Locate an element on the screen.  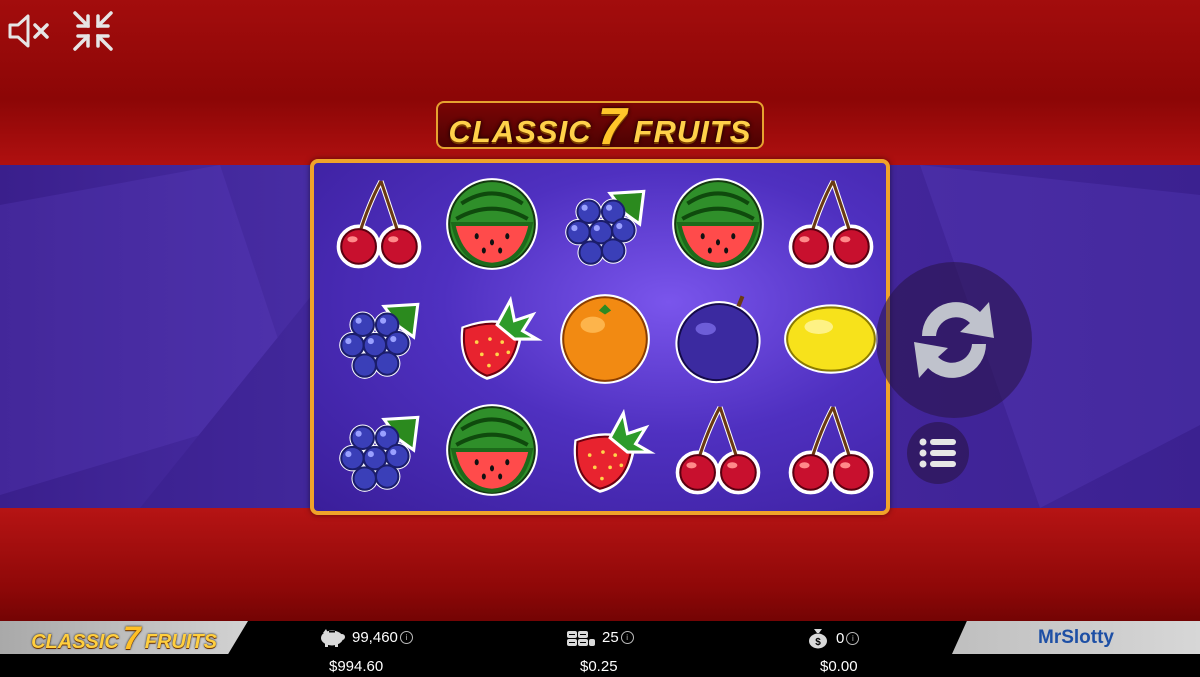
sound-toggle-button is located at coordinates (29, 31).